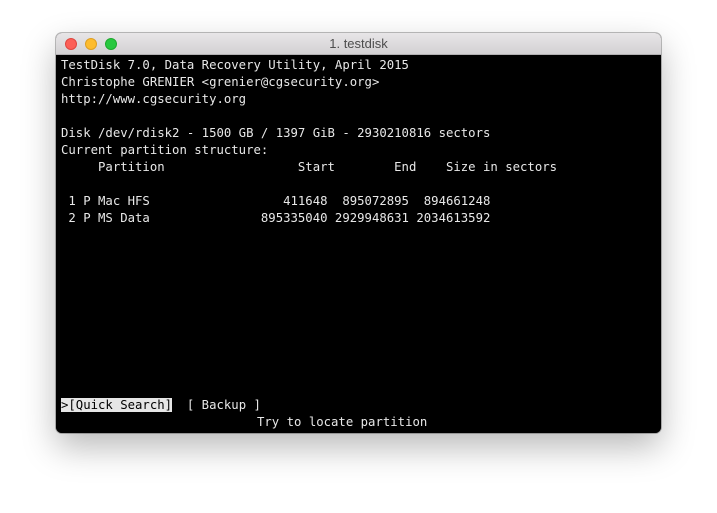 The width and height of the screenshot is (717, 513). What do you see at coordinates (309, 167) in the screenshot?
I see `partition-table-header: Partition Start End Size in sectors` at bounding box center [309, 167].